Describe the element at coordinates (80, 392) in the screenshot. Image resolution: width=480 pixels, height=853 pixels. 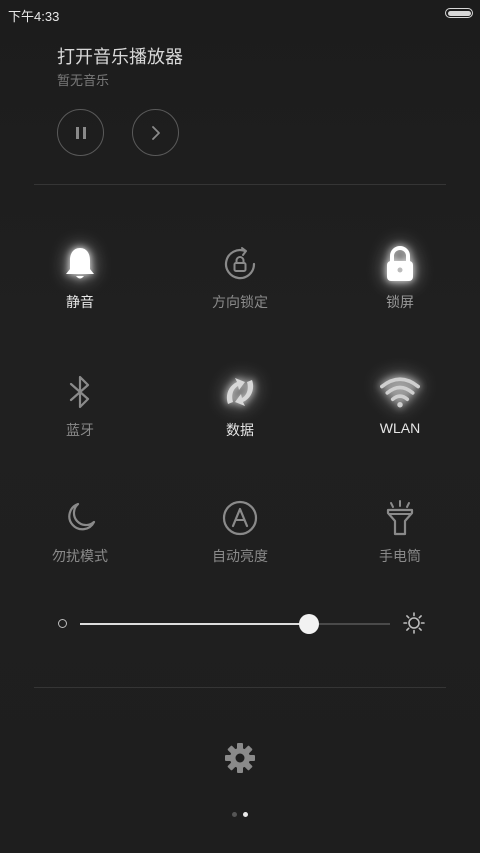
I see `bluetooth-icon` at that location.